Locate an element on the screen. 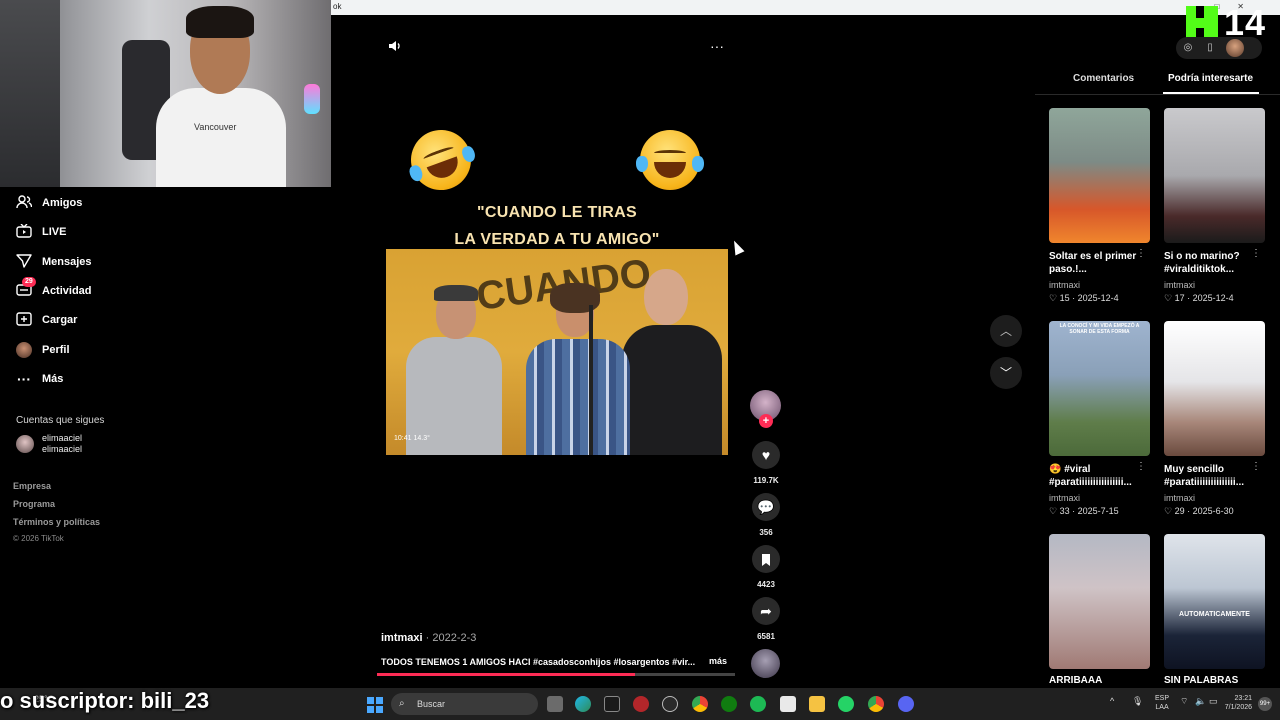 This screenshot has height=720, width=1280. card-likes: 15 is located at coordinates (1064, 298).